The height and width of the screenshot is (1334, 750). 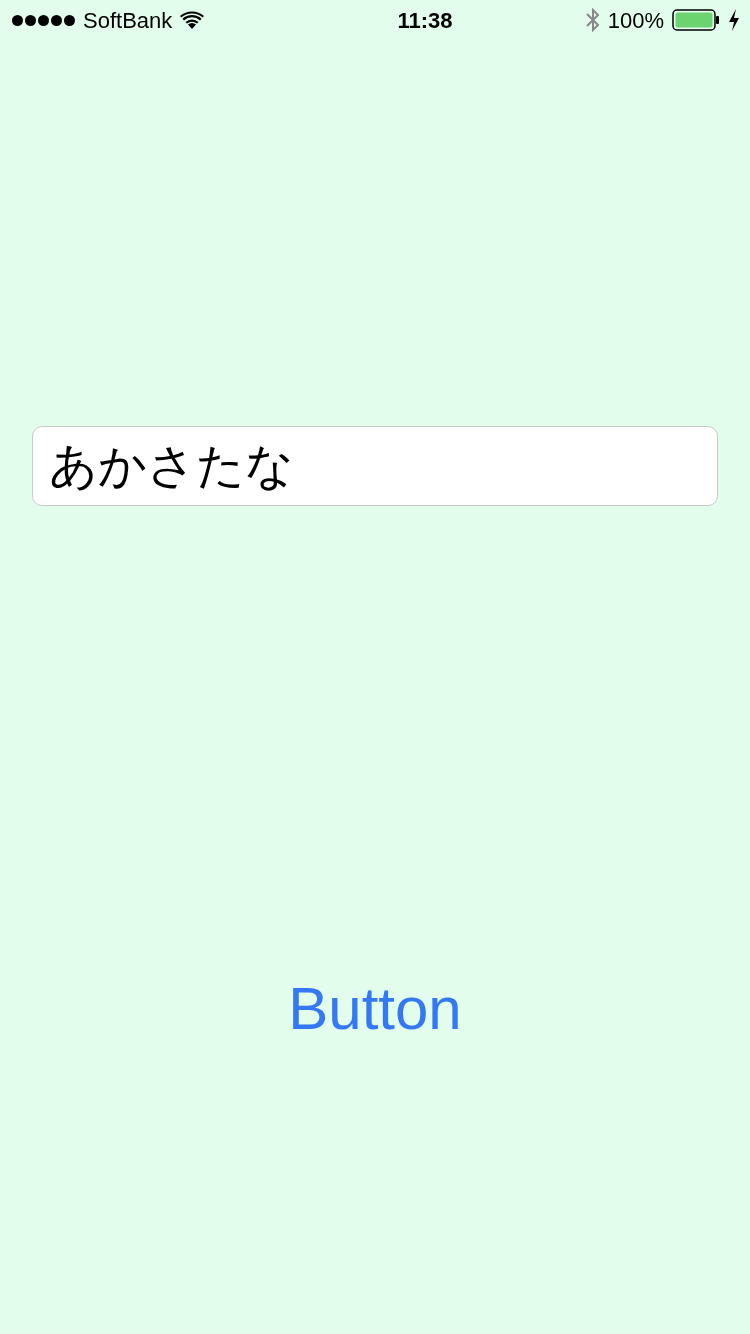 I want to click on text-field: あかさたな, so click(x=375, y=466).